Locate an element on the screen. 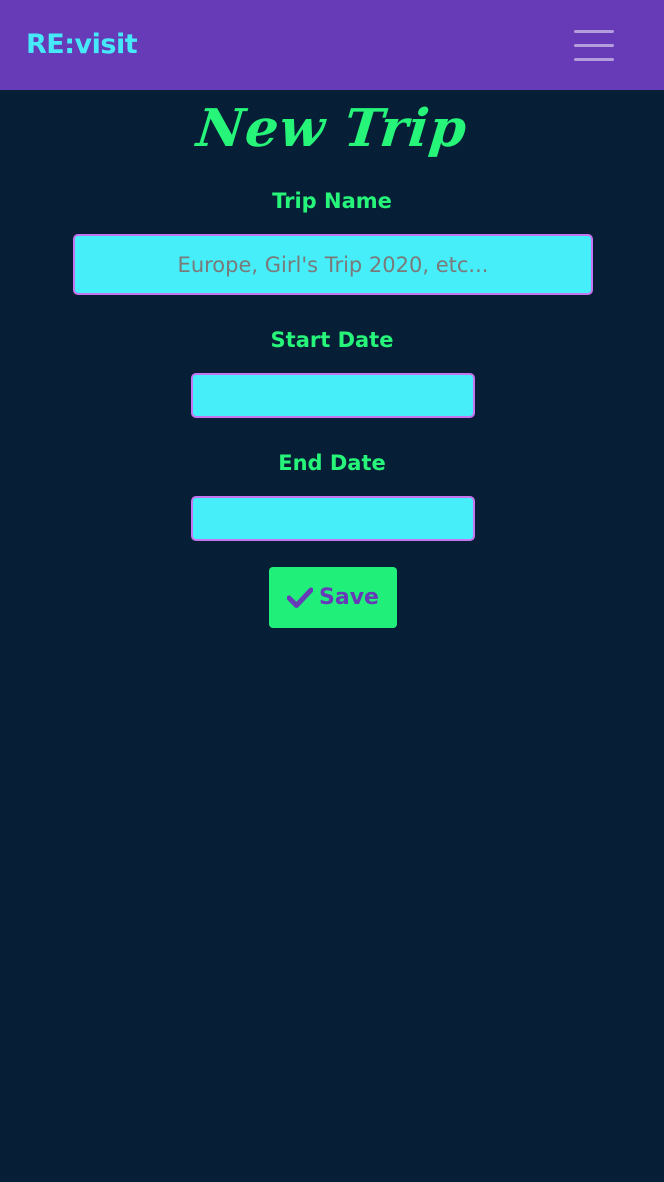 Image resolution: width=664 pixels, height=1182 pixels. checkmark-icon is located at coordinates (300, 598).